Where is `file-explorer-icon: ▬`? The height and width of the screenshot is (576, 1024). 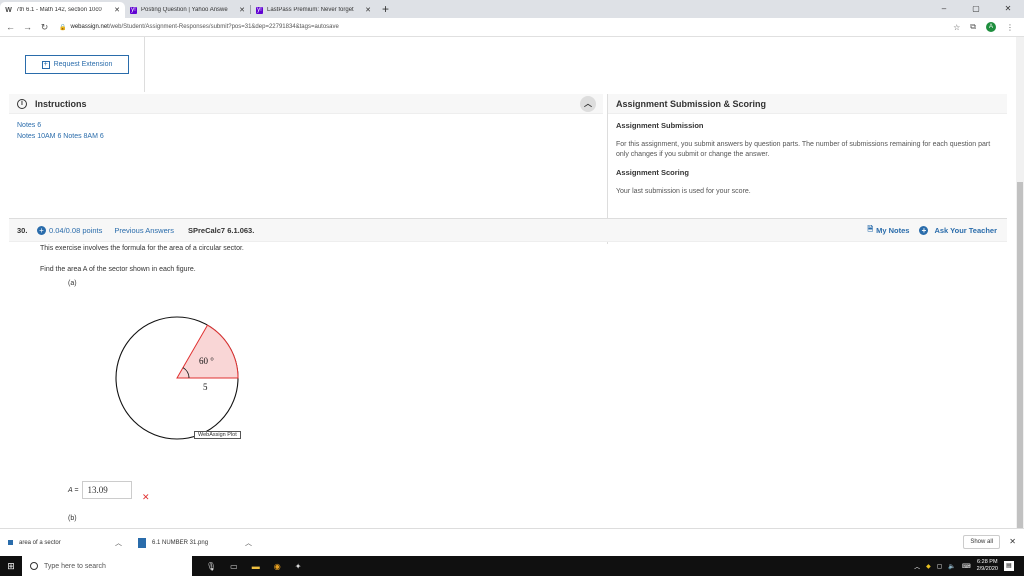
file-explorer-icon: ▬ is located at coordinates (256, 566).